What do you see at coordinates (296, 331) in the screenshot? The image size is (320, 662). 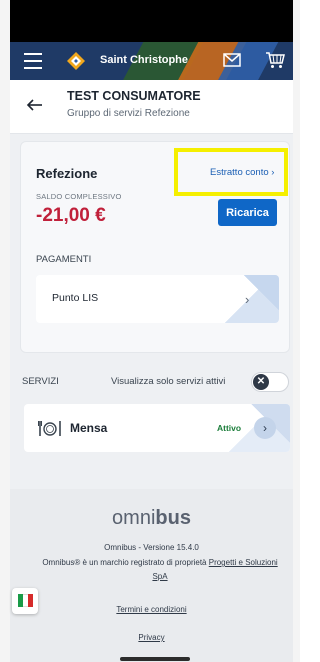 I see `right-margin` at bounding box center [296, 331].